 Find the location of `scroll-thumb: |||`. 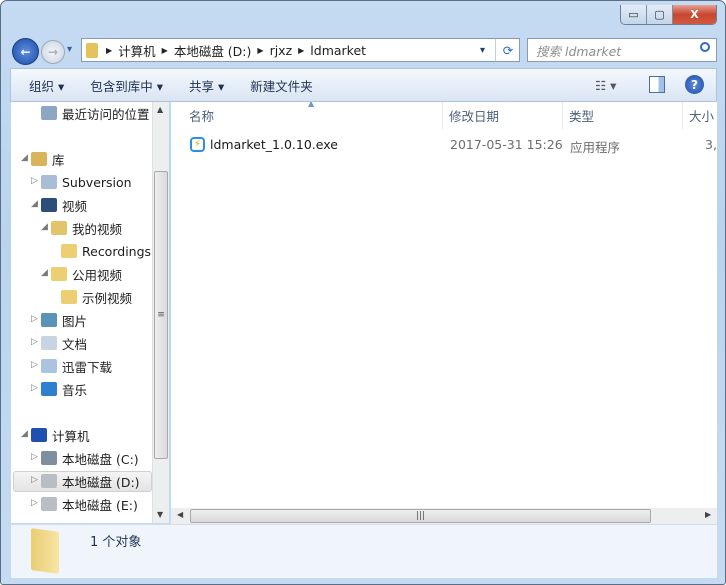

scroll-thumb: ||| is located at coordinates (420, 516).